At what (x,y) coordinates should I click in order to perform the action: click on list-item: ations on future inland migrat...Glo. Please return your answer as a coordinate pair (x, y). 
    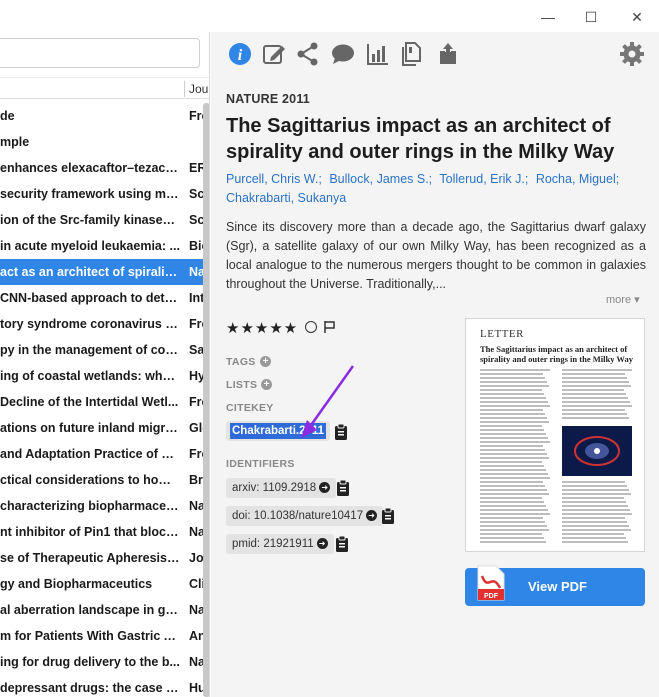
    Looking at the image, I should click on (104, 428).